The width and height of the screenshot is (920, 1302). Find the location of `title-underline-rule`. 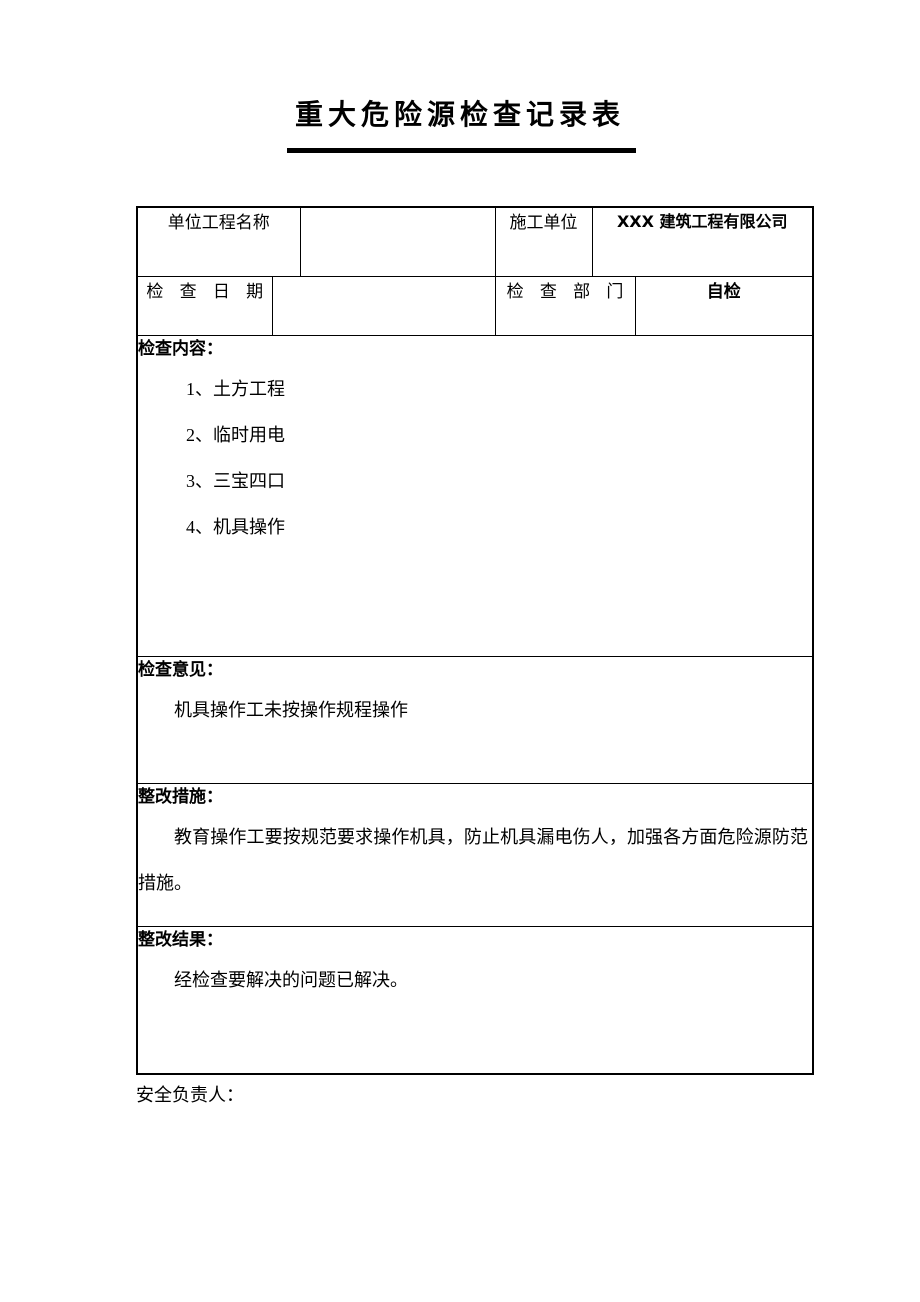

title-underline-rule is located at coordinates (461, 150).